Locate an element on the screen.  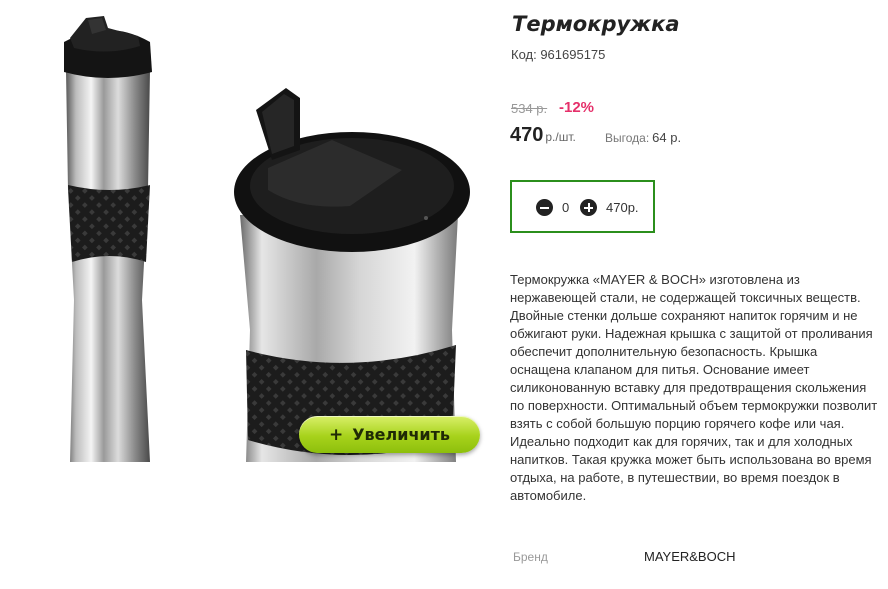
zoom-button: + Увеличить is located at coordinates (389, 434).